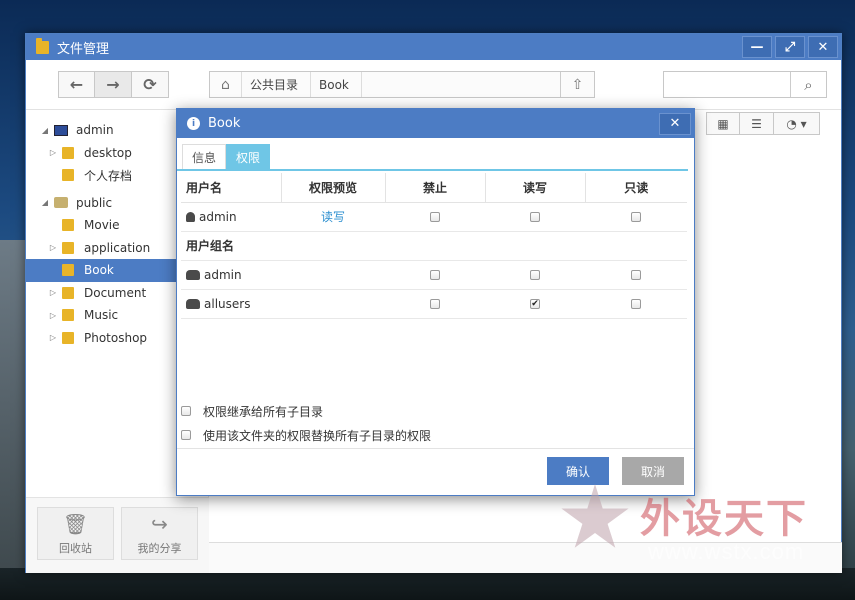 The width and height of the screenshot is (855, 600). Describe the element at coordinates (317, 435) in the screenshot. I see `replace-option-label: 使用该文件夹的权限替换所有子目录的权限` at that location.